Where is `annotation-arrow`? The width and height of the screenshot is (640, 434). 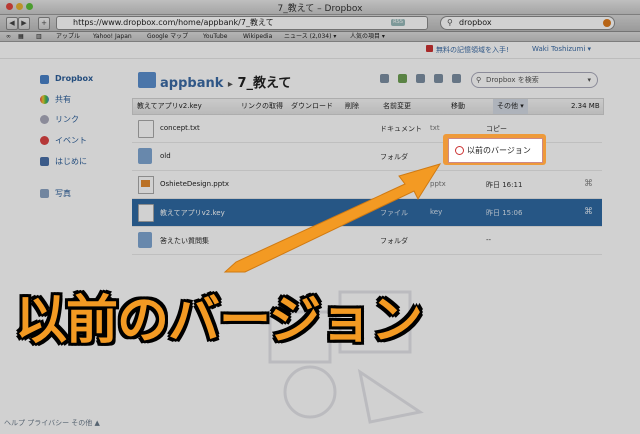
annotation-arrow is located at coordinates (332, 218).